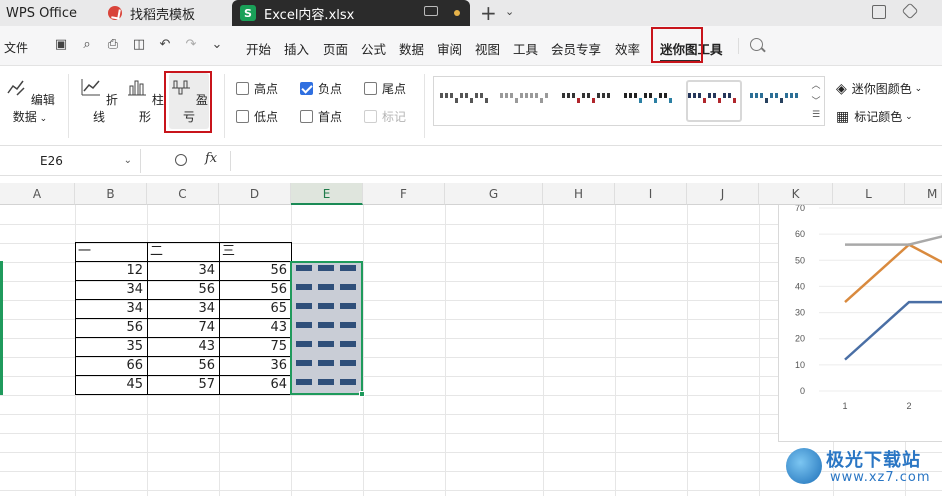  Describe the element at coordinates (431, 11) in the screenshot. I see `monitor-icon` at that location.